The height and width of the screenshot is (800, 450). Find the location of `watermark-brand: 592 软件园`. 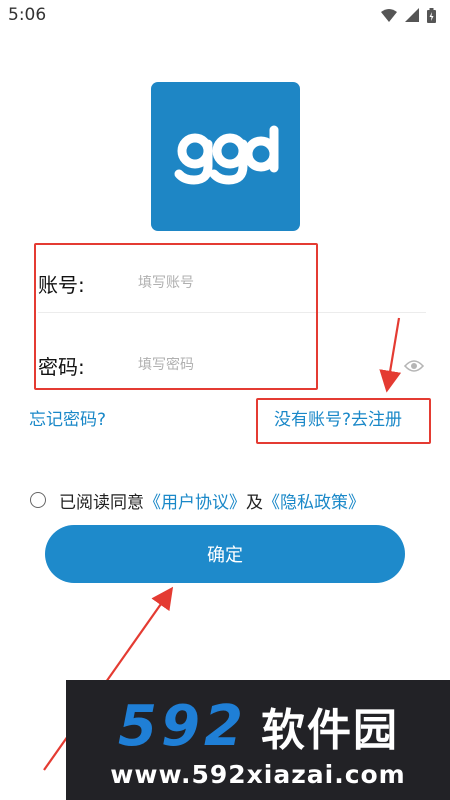

watermark-brand: 592 软件园 is located at coordinates (258, 726).